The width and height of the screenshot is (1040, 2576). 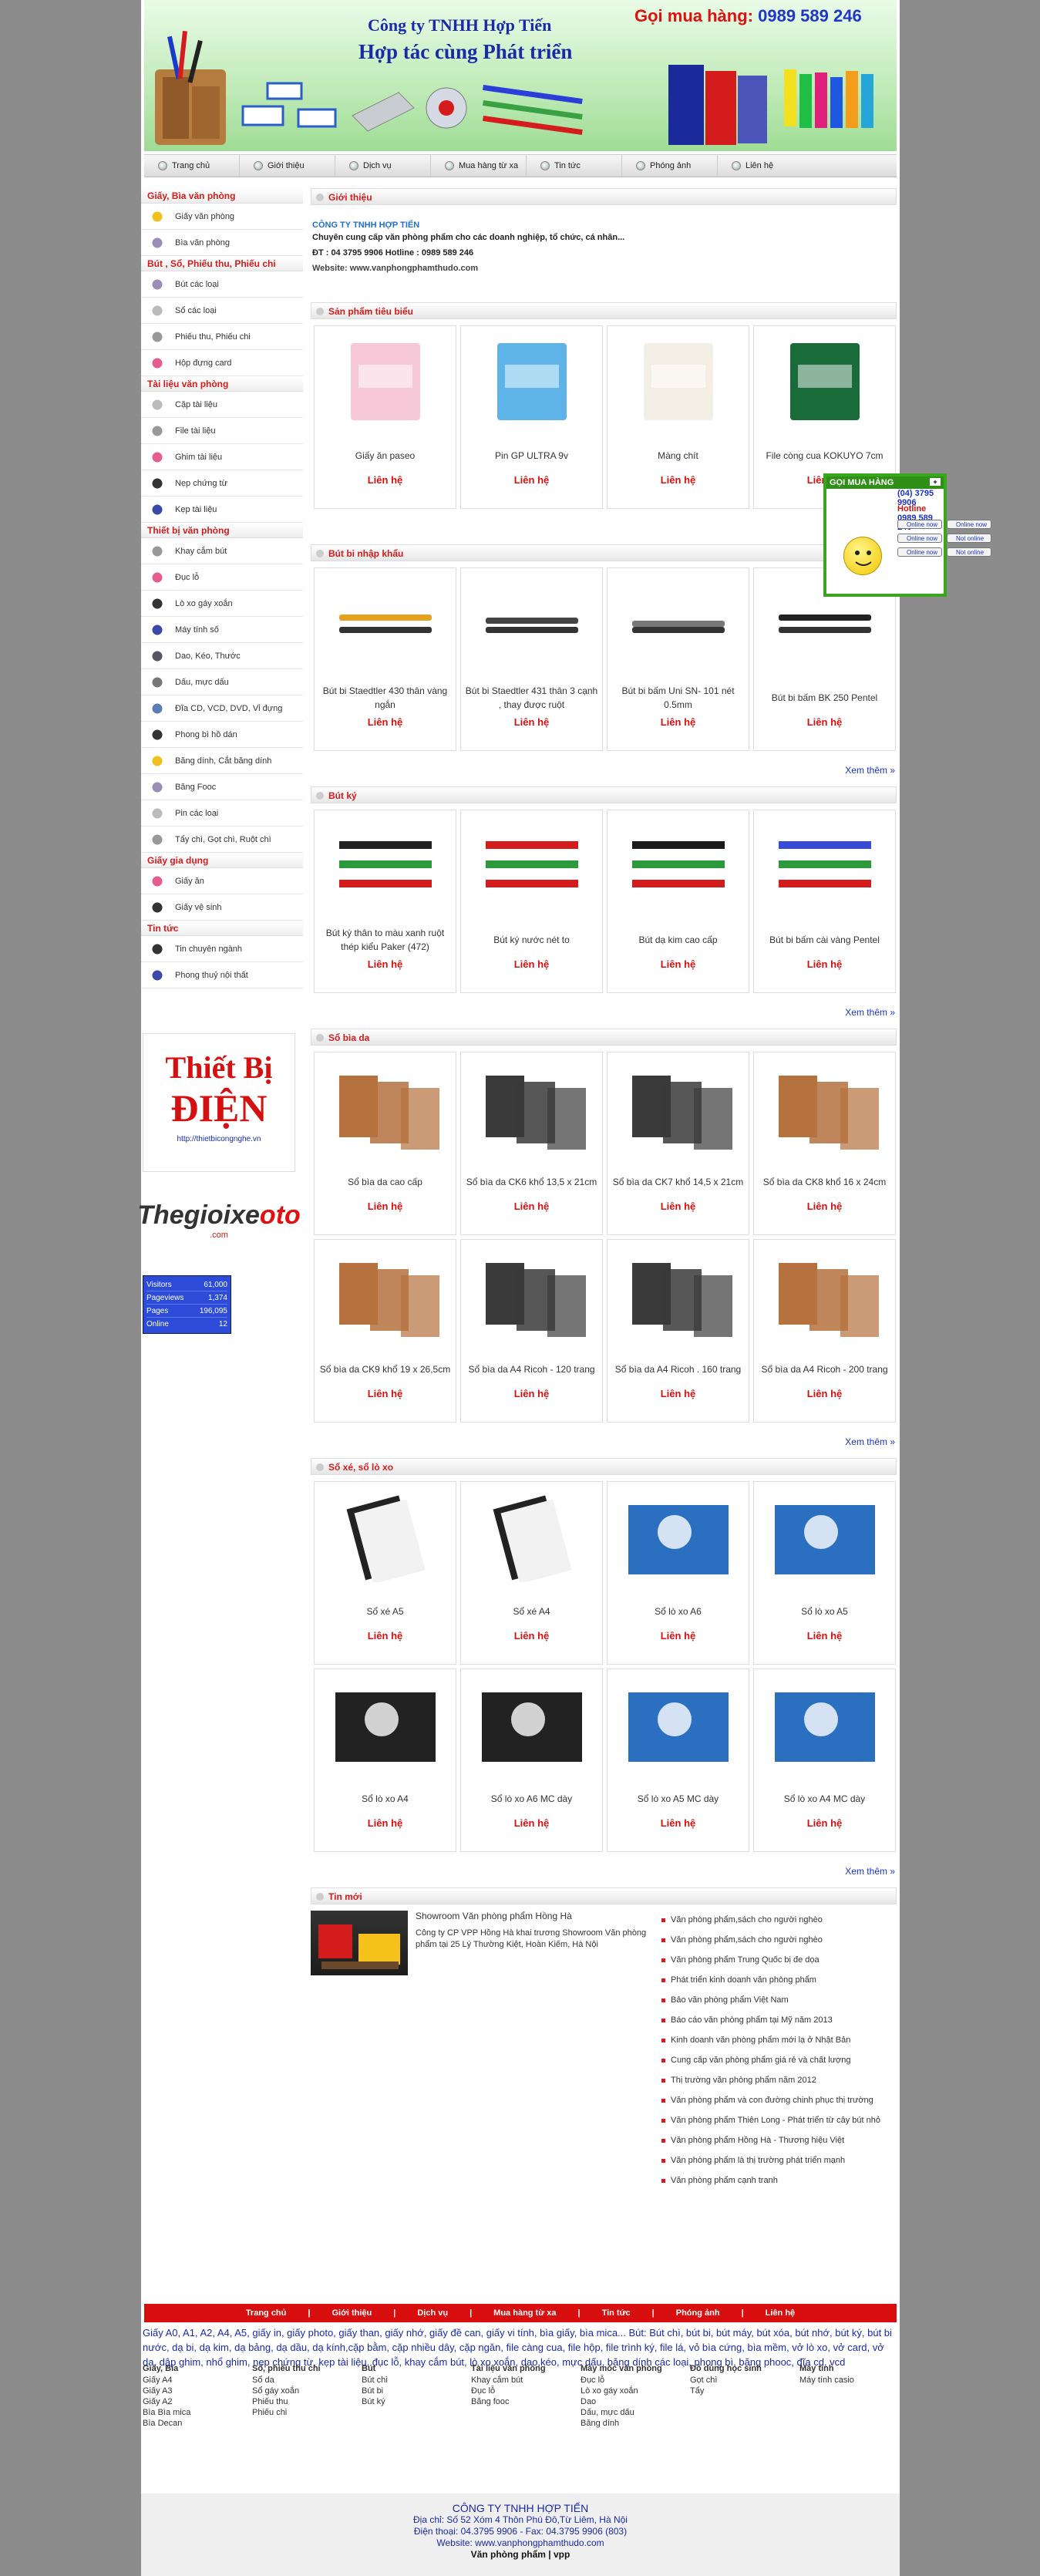 I want to click on footer-link: Băng fooc, so click(x=526, y=2402).